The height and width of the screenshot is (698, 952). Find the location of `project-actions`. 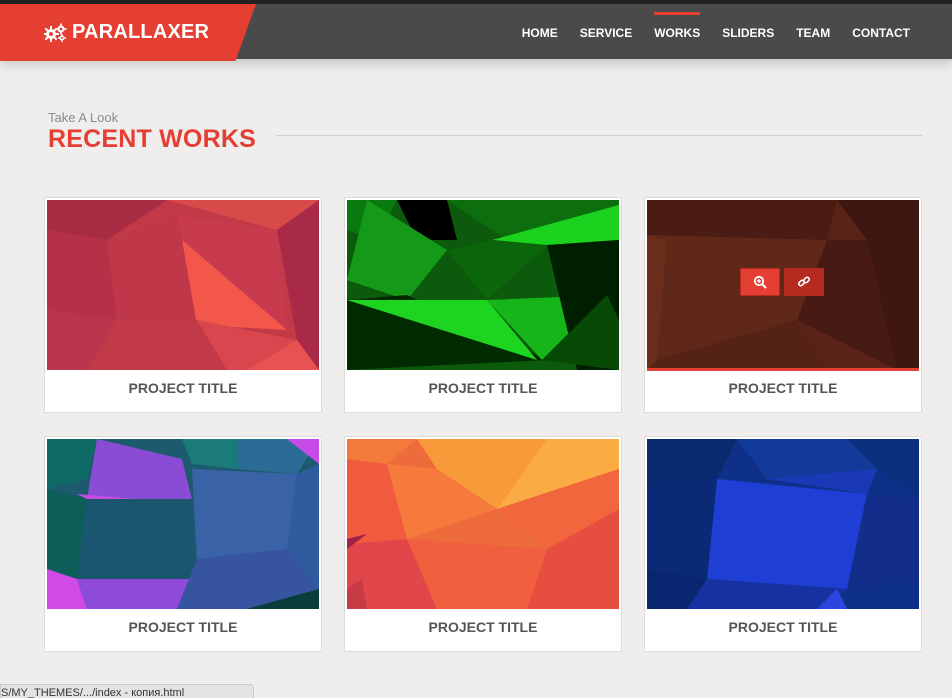

project-actions is located at coordinates (782, 282).